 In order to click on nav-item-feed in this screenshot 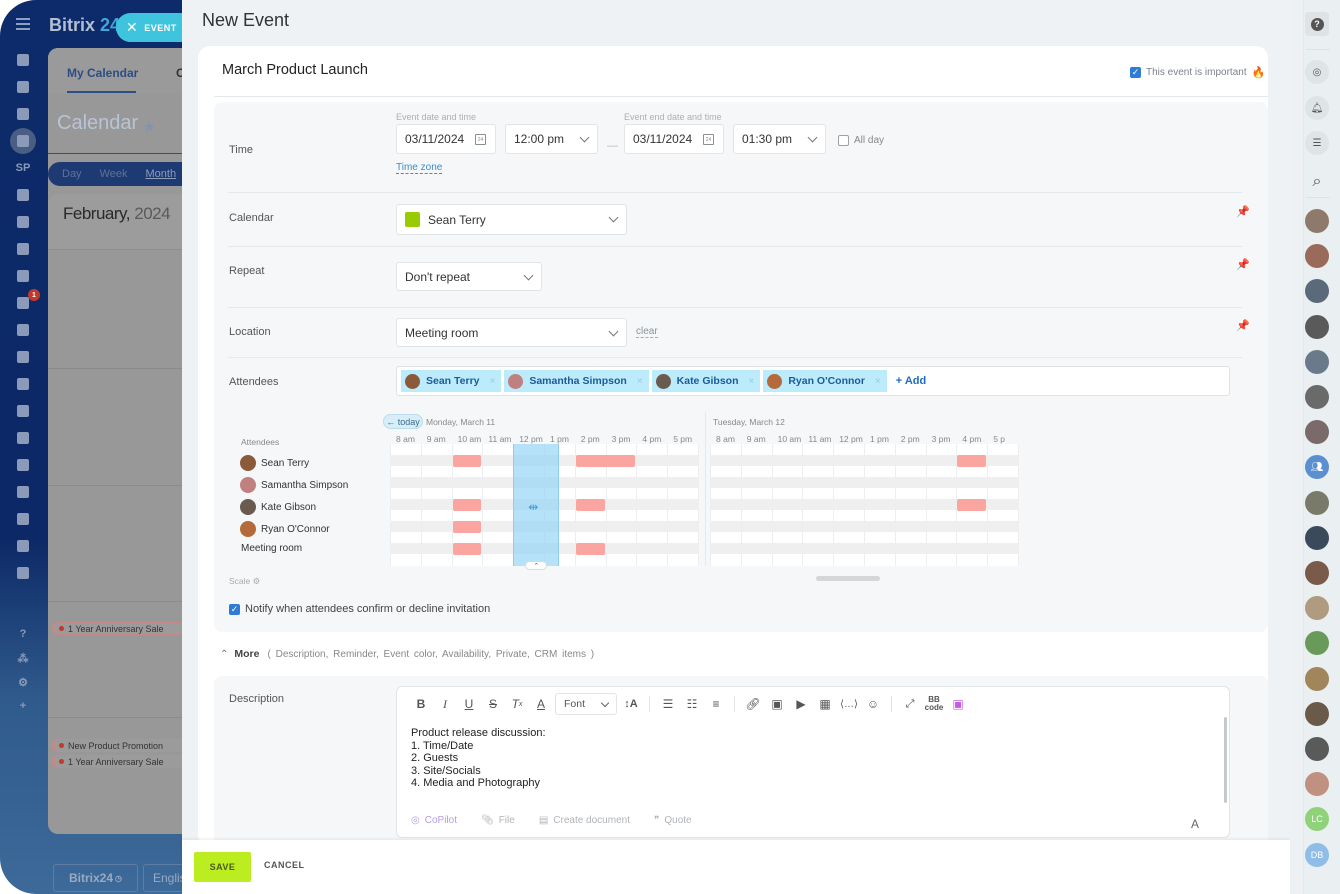, I will do `click(23, 86)`.